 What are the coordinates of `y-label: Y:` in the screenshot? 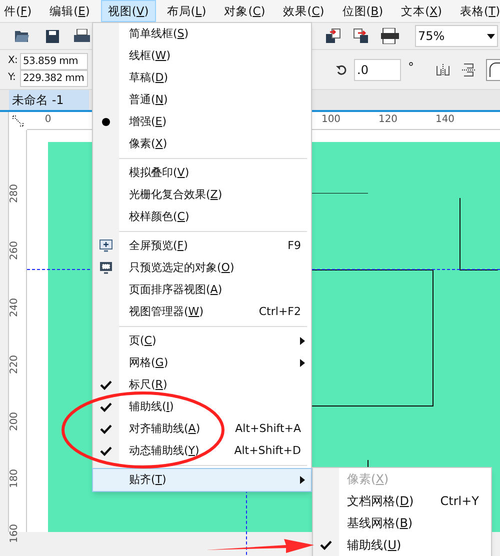 It's located at (12, 78).